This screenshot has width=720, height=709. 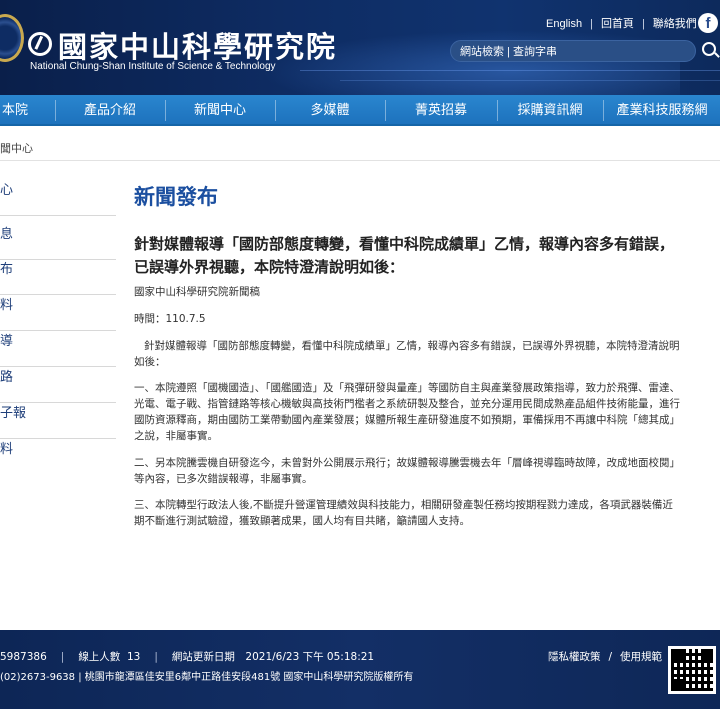 I want to click on search-icon, so click(x=709, y=49).